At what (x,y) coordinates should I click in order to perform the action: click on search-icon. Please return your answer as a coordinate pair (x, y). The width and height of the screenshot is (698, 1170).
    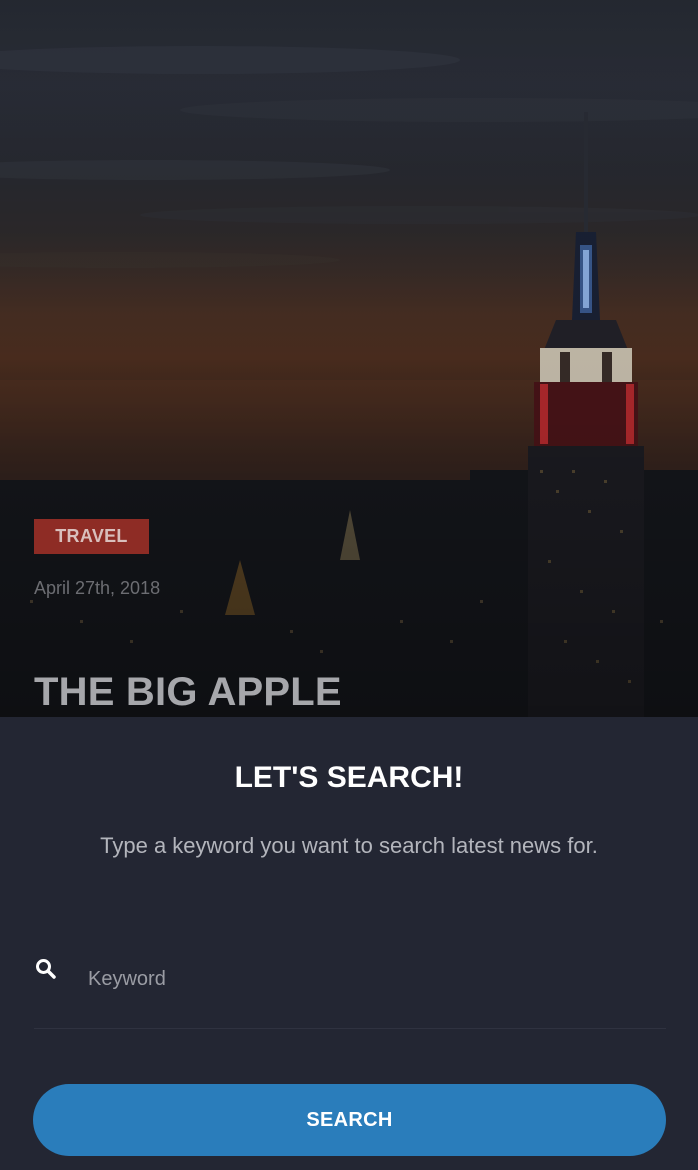
    Looking at the image, I should click on (46, 969).